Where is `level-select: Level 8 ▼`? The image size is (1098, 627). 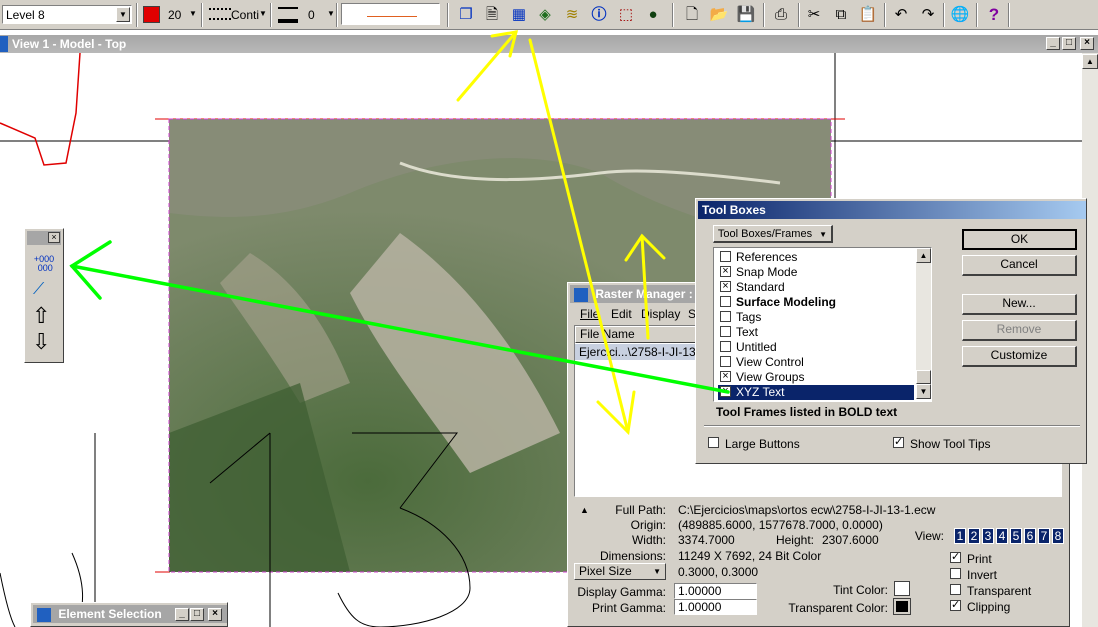
level-select: Level 8 ▼ is located at coordinates (67, 14).